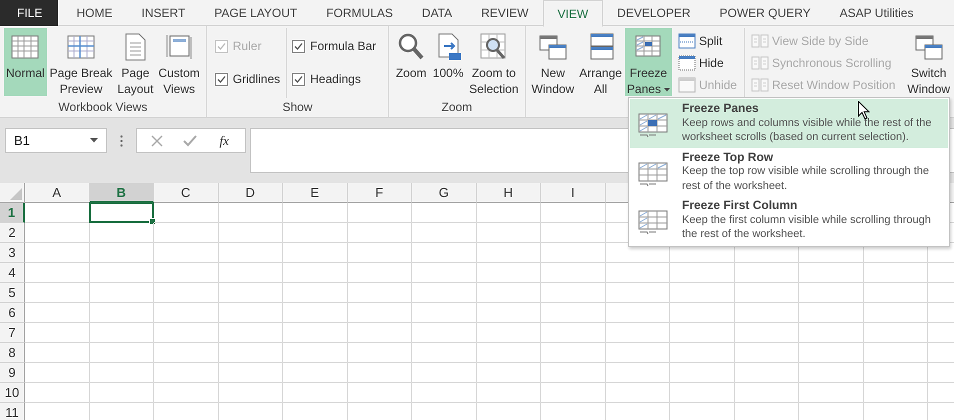 Image resolution: width=954 pixels, height=420 pixels. Describe the element at coordinates (12, 333) in the screenshot. I see `row-header: 7` at that location.